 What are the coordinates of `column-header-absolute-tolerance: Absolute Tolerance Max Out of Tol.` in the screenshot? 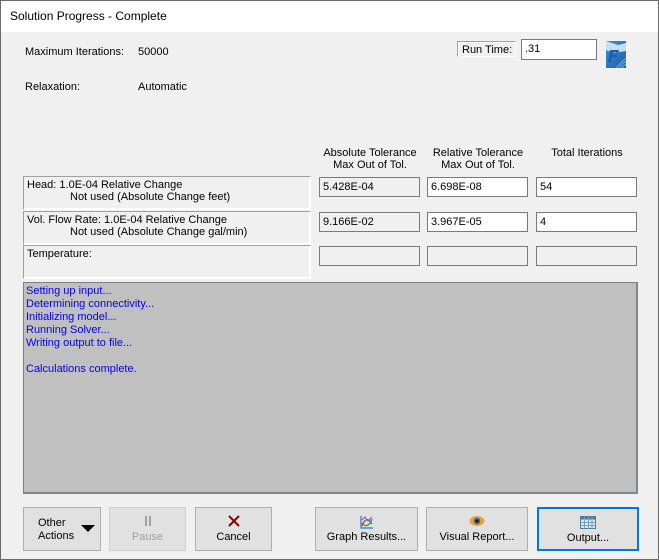 It's located at (370, 159).